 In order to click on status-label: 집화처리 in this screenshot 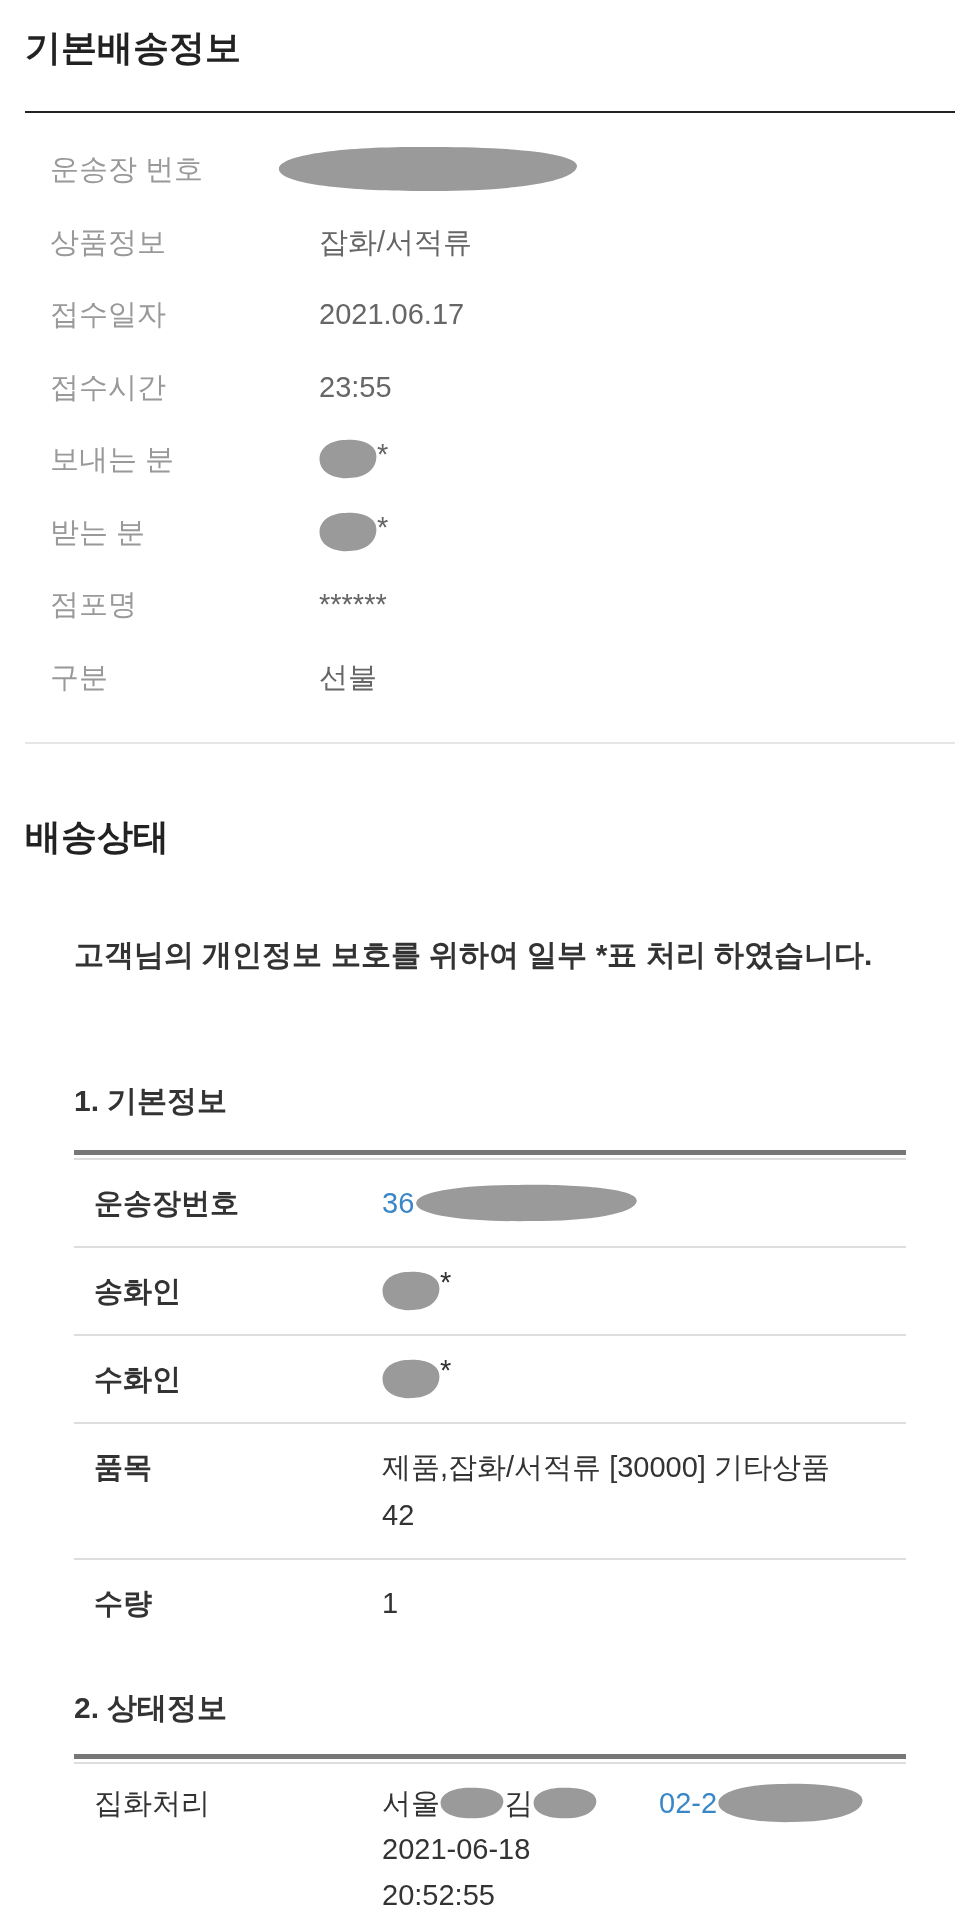, I will do `click(152, 1803)`.